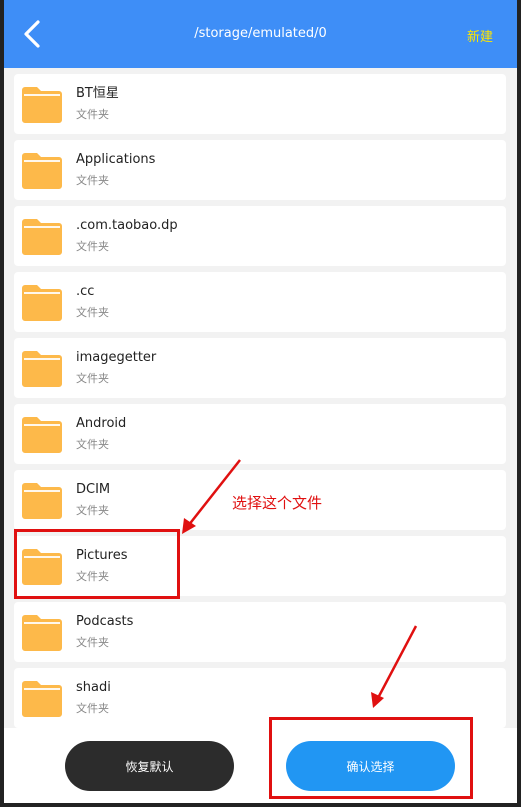 This screenshot has width=521, height=807. Describe the element at coordinates (370, 766) in the screenshot. I see `confirm-selection-button: 确认选择` at that location.